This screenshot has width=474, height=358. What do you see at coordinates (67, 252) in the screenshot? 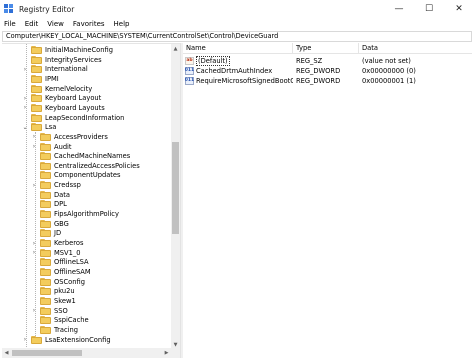
I see `tree-item-label: MSV1_0` at bounding box center [67, 252].